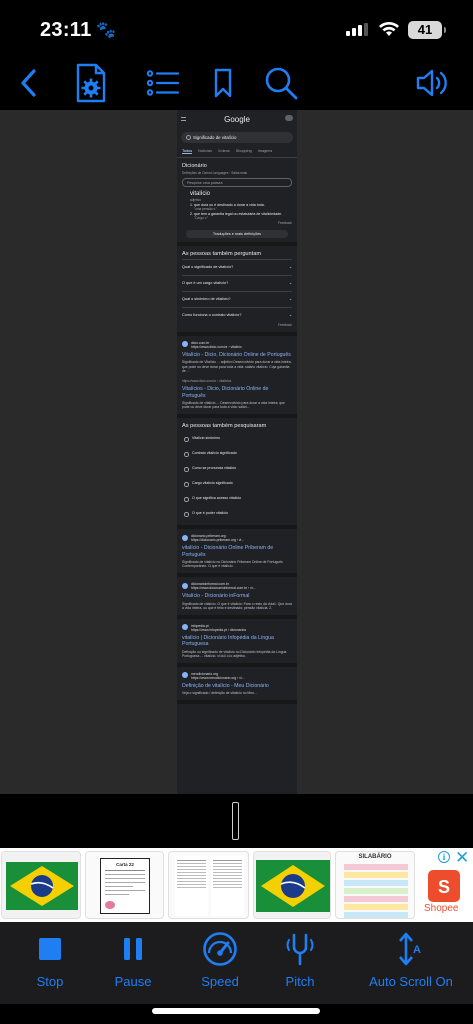 The height and width of the screenshot is (1024, 473). I want to click on people-ask-feedback: Feedback, so click(285, 325).